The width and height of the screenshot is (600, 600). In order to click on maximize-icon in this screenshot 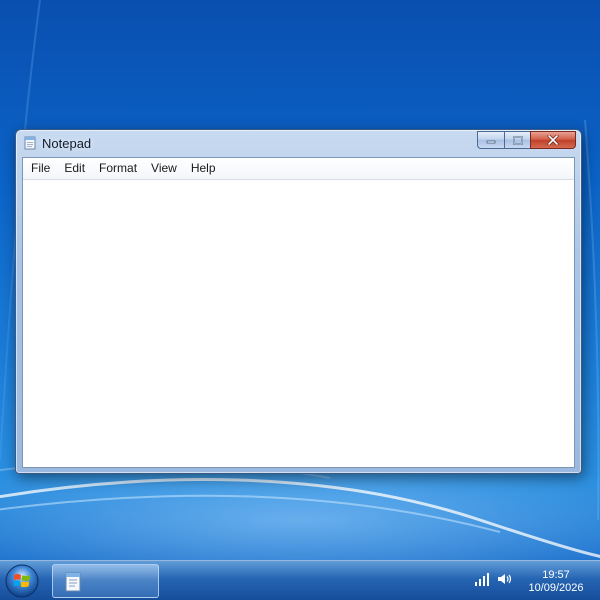, I will do `click(517, 140)`.